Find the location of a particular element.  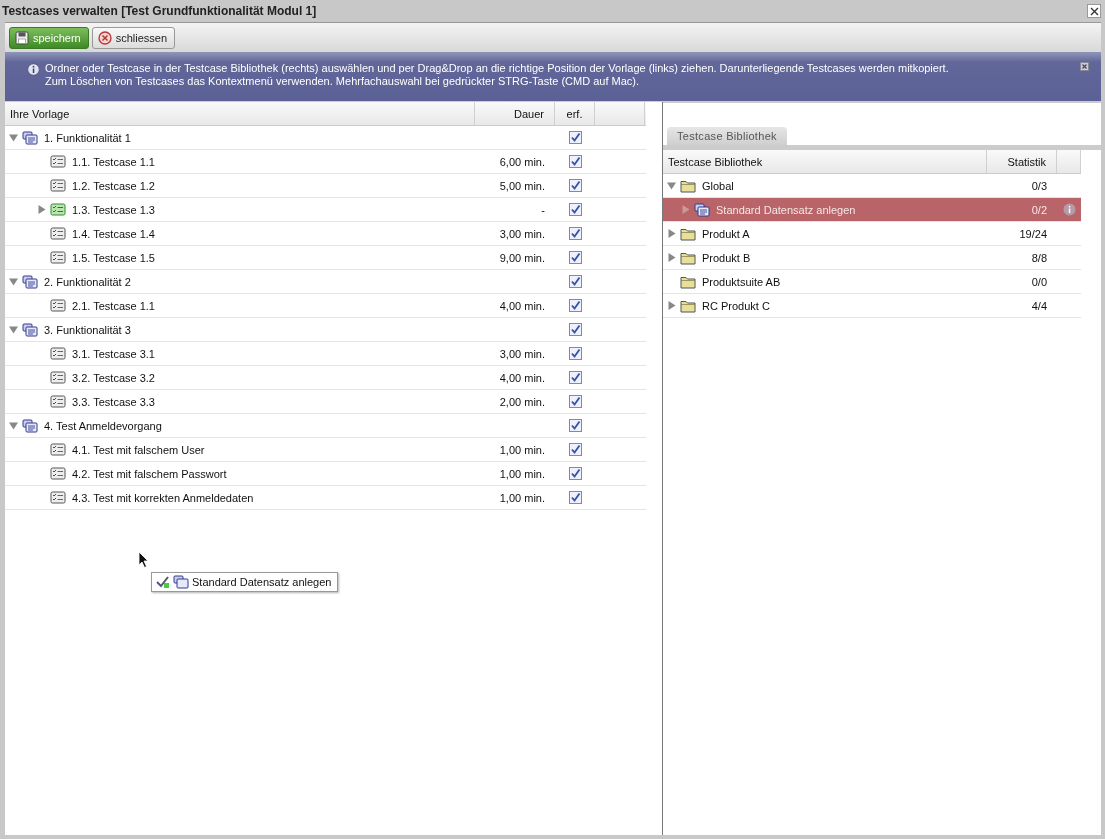

library-row: Standard Datensatz anlegen 0/2 is located at coordinates (872, 210).